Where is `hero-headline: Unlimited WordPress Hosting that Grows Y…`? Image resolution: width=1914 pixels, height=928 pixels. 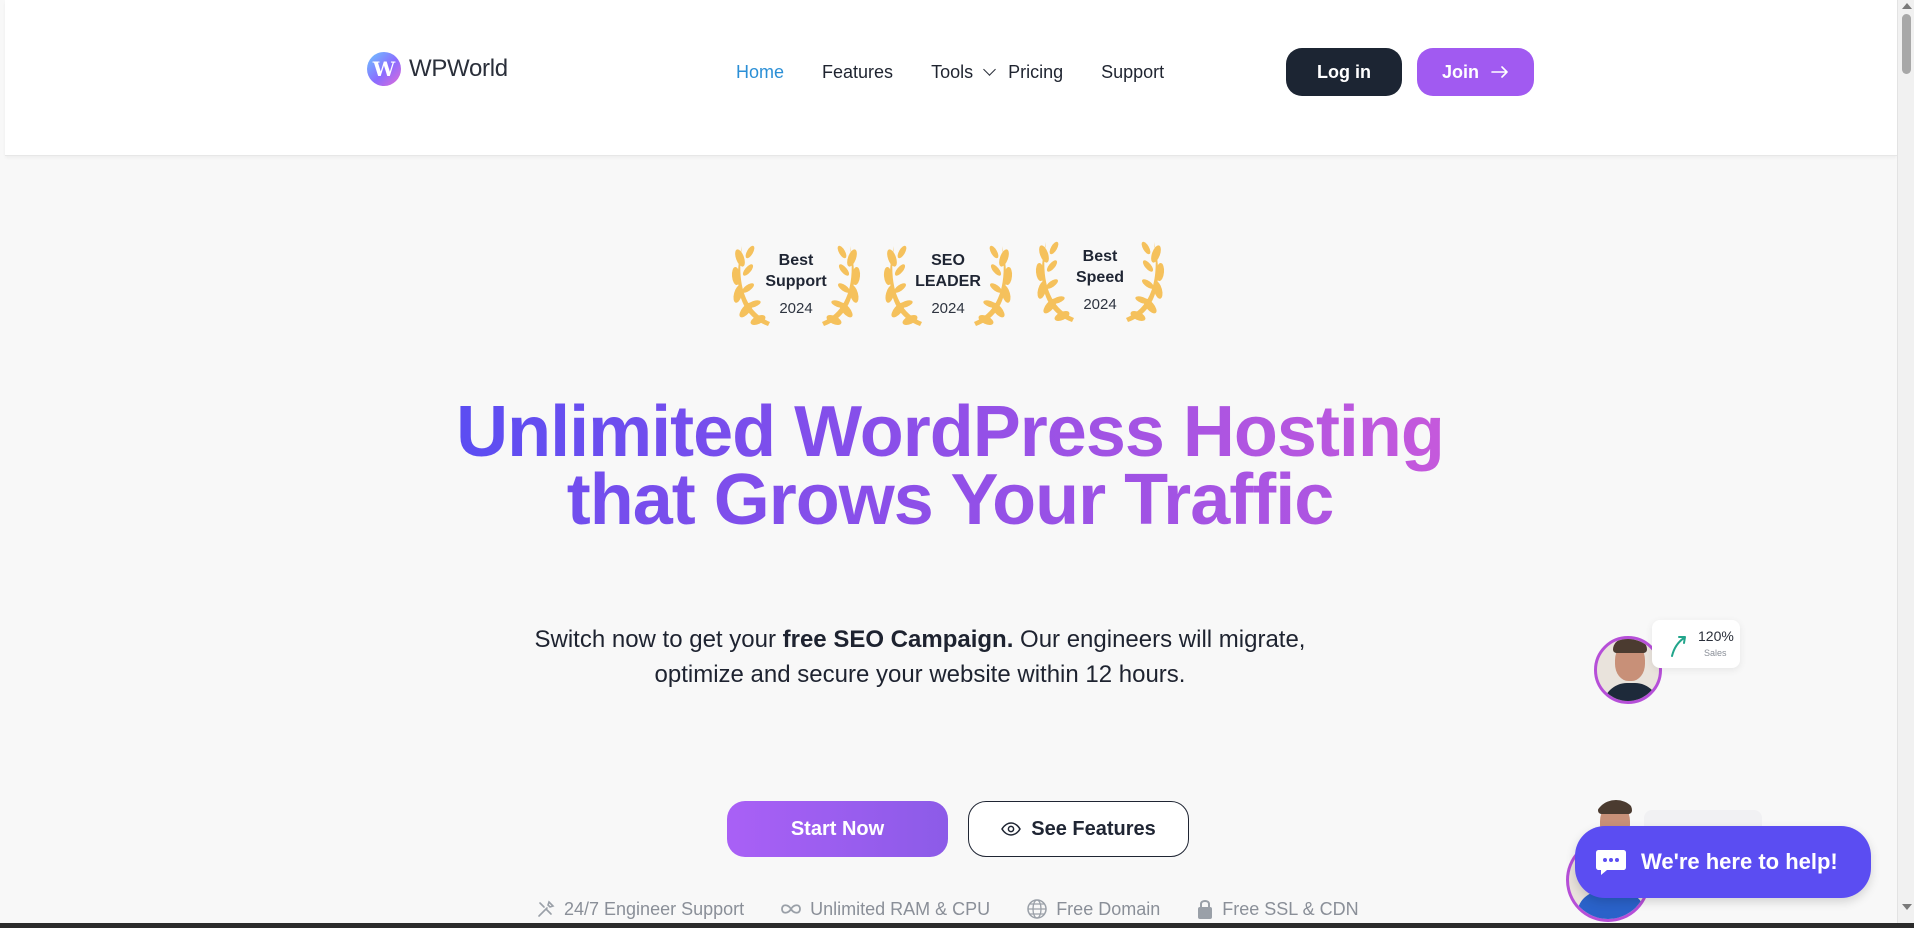 hero-headline: Unlimited WordPress Hosting that Grows Y… is located at coordinates (950, 466).